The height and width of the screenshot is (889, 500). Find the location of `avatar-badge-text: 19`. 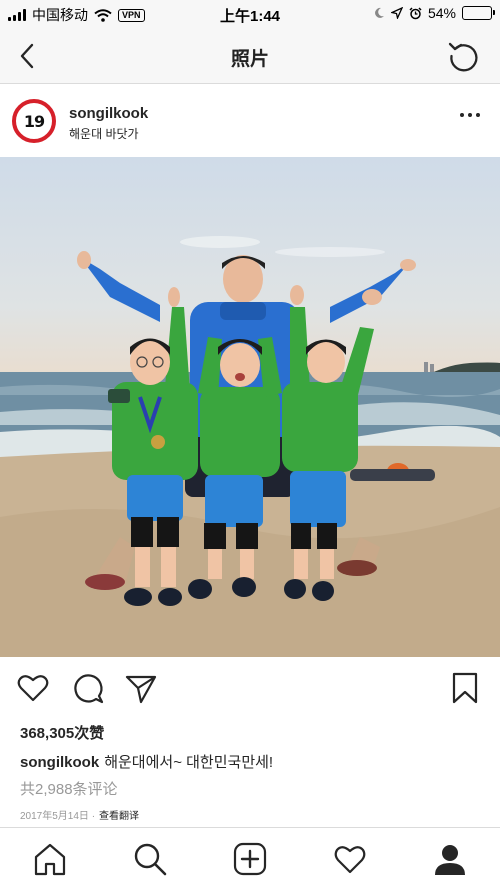

avatar-badge-text: 19 is located at coordinates (34, 121).